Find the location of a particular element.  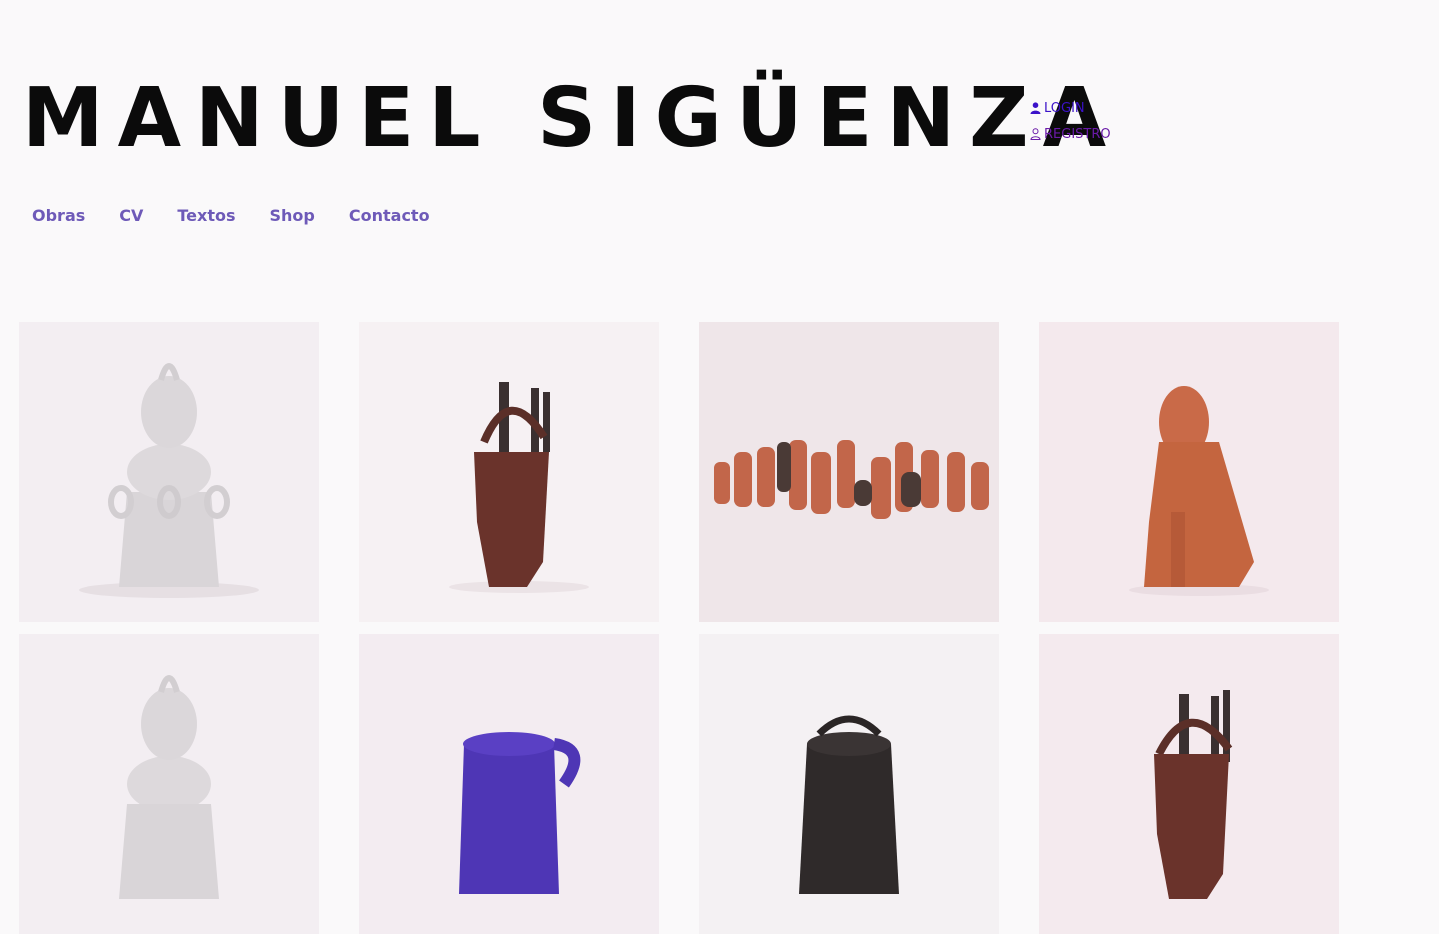

register-link: REGISTRO is located at coordinates (1070, 134).